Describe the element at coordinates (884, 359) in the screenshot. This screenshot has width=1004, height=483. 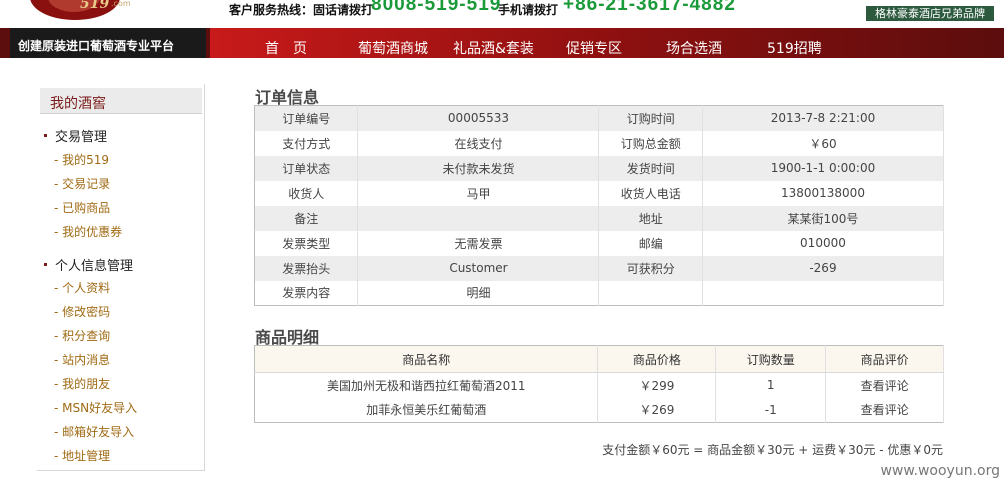
I see `column-header-review: 商品评价` at that location.